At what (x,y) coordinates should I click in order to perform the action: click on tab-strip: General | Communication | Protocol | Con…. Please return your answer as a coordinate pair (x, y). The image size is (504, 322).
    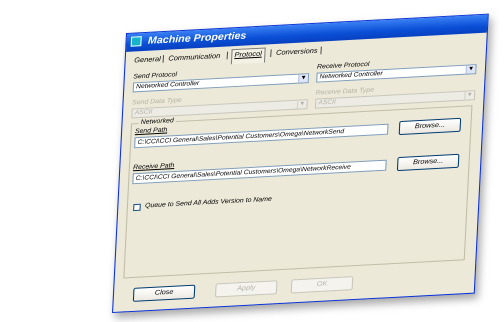
    Looking at the image, I should click on (227, 57).